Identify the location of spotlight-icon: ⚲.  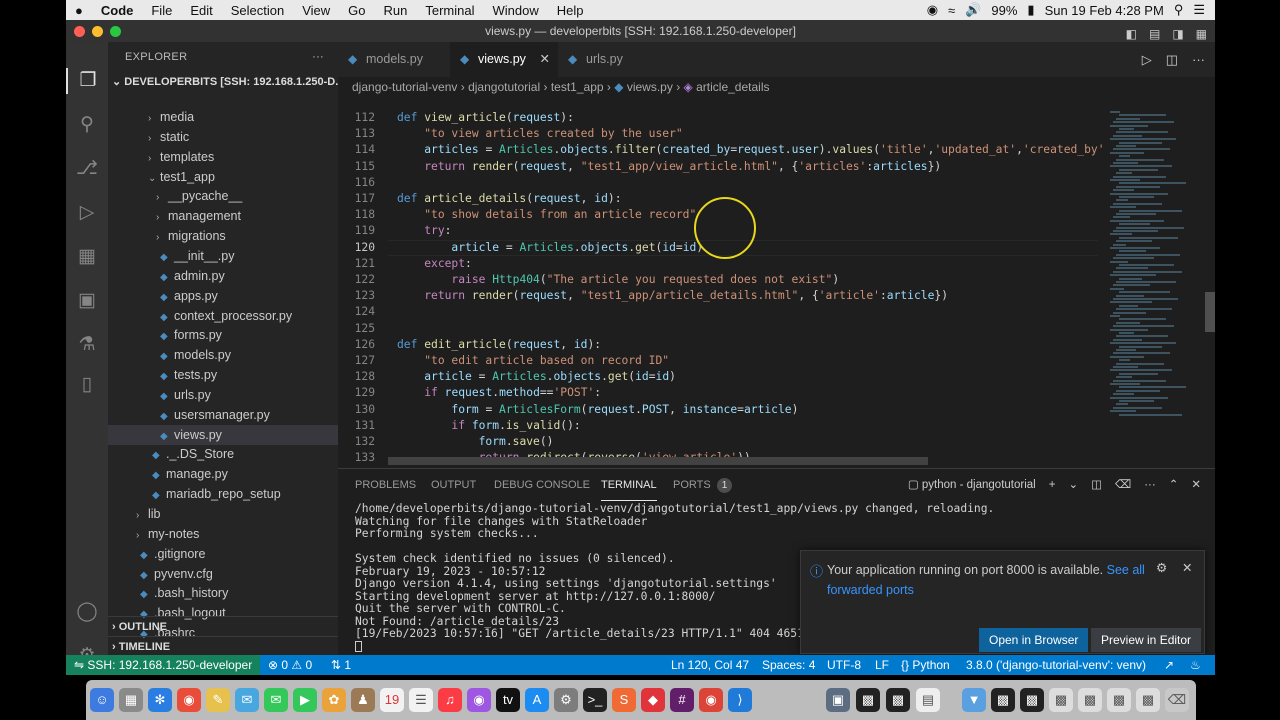
(1179, 10).